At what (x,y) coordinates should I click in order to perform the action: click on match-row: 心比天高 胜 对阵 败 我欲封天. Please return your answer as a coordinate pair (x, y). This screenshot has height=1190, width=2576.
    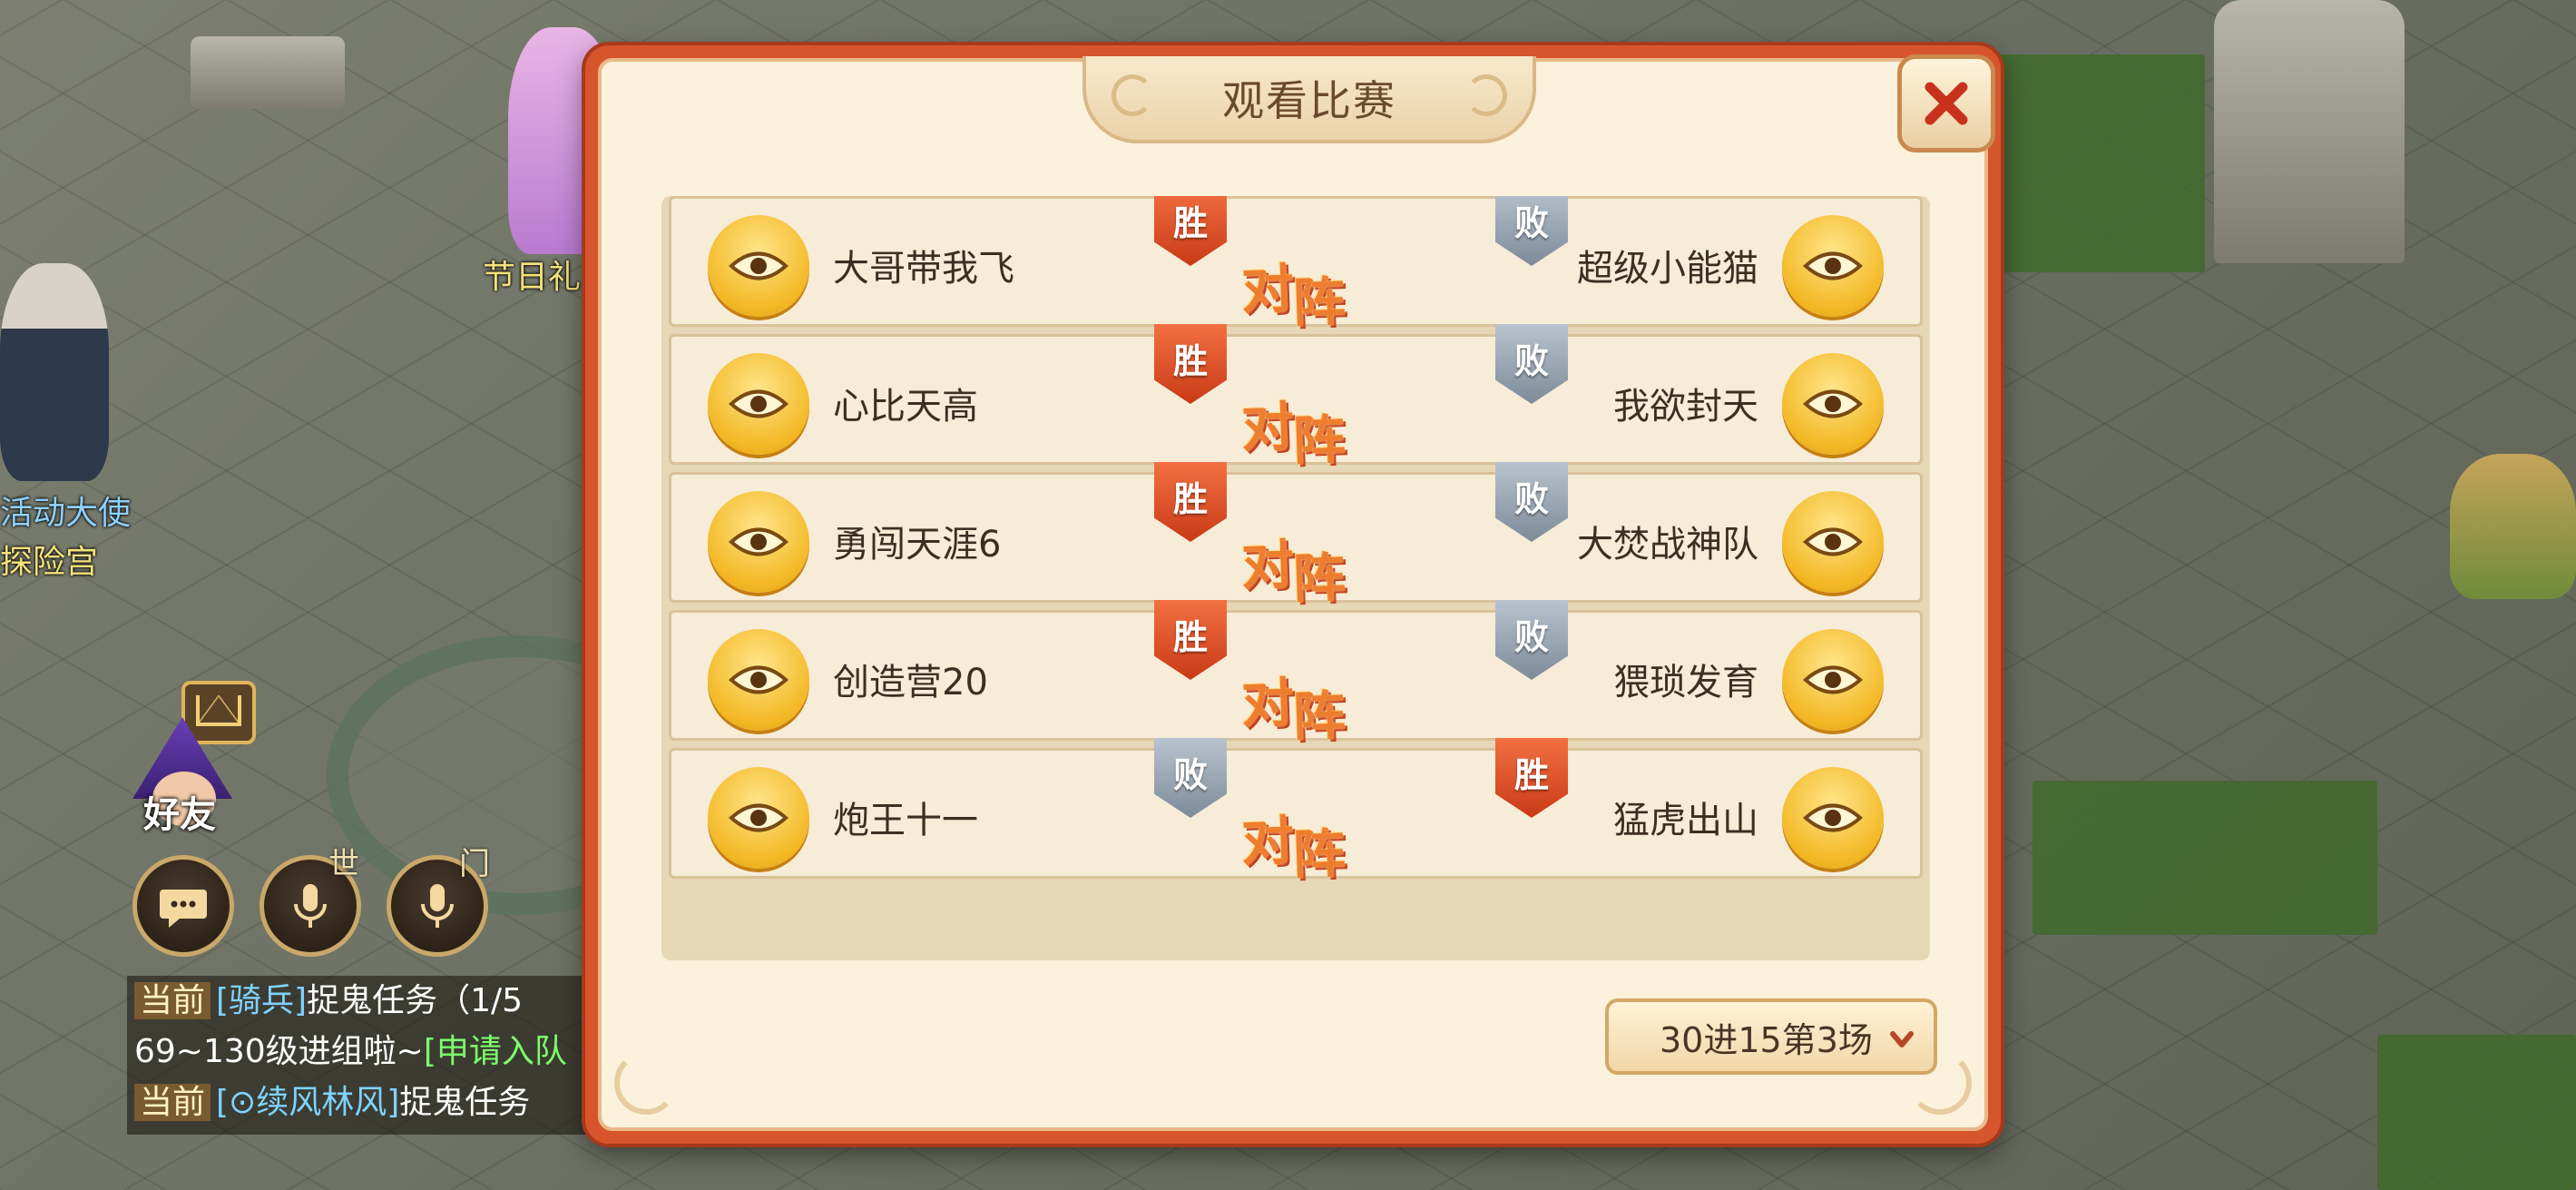
    Looking at the image, I should click on (1296, 398).